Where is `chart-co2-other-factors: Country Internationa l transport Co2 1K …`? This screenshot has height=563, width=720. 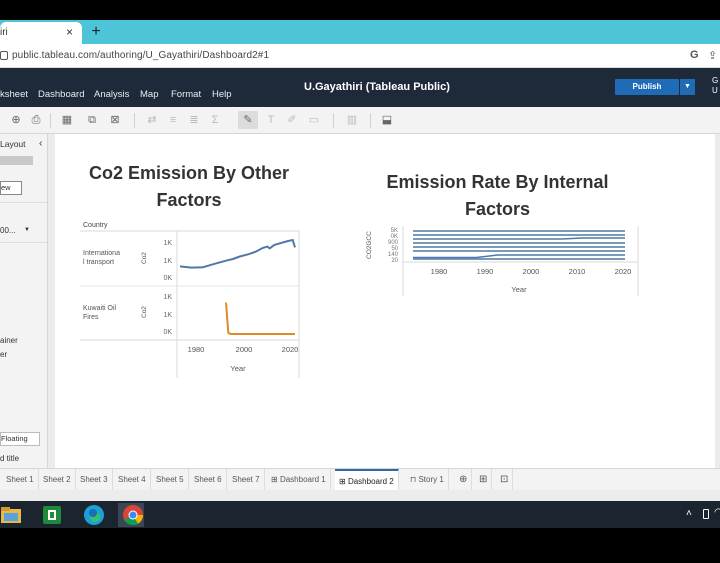
chart-co2-other-factors: Country Internationa l transport Co2 1K … is located at coordinates (191, 298).